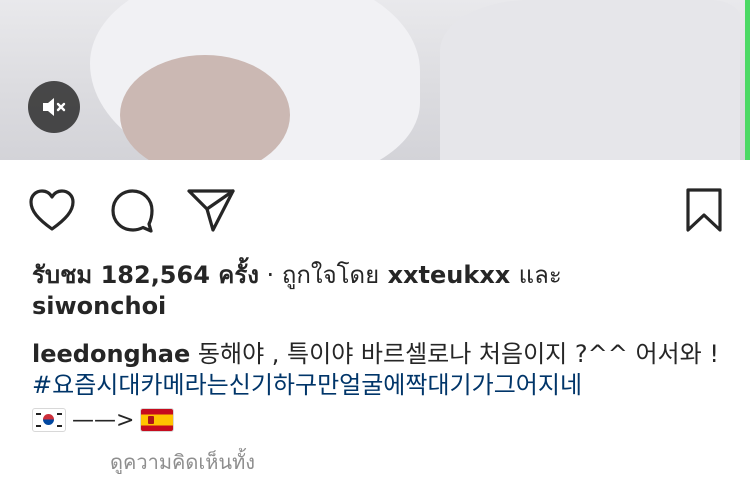 This screenshot has height=478, width=750. I want to click on bookmark-icon, so click(704, 210).